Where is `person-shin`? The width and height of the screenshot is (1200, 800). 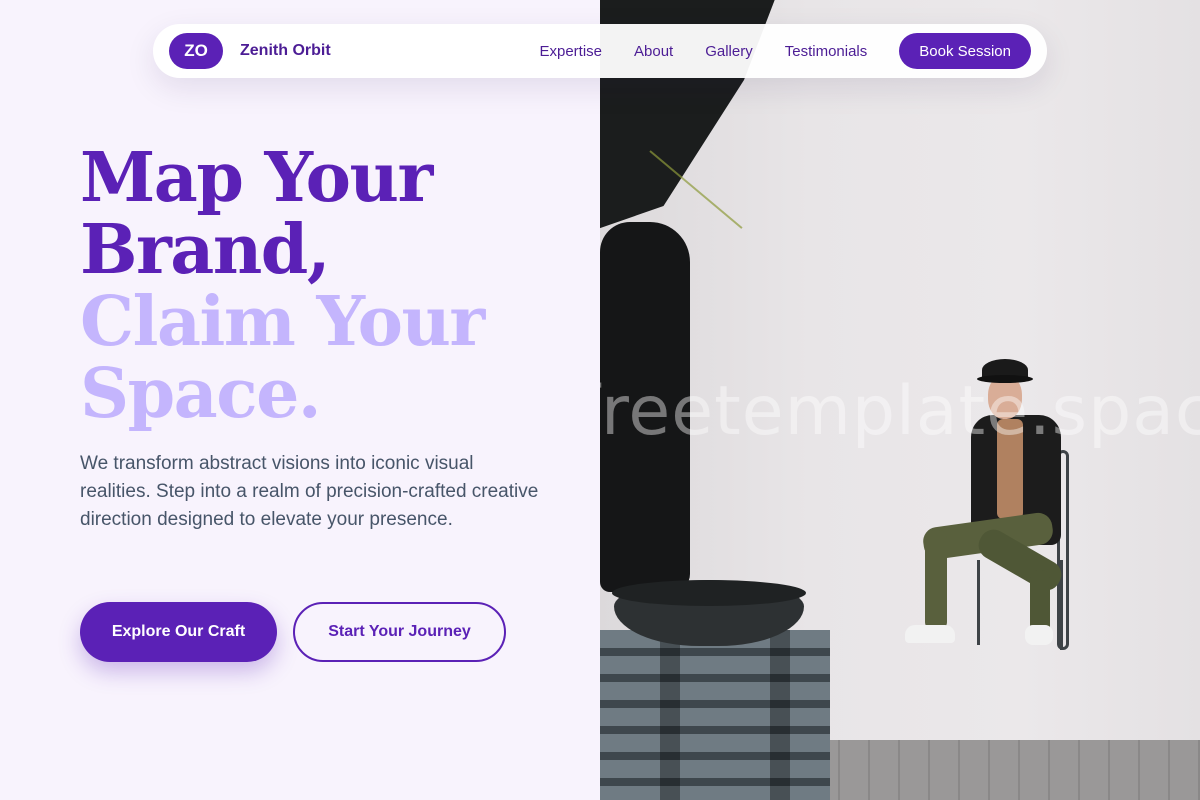 person-shin is located at coordinates (936, 580).